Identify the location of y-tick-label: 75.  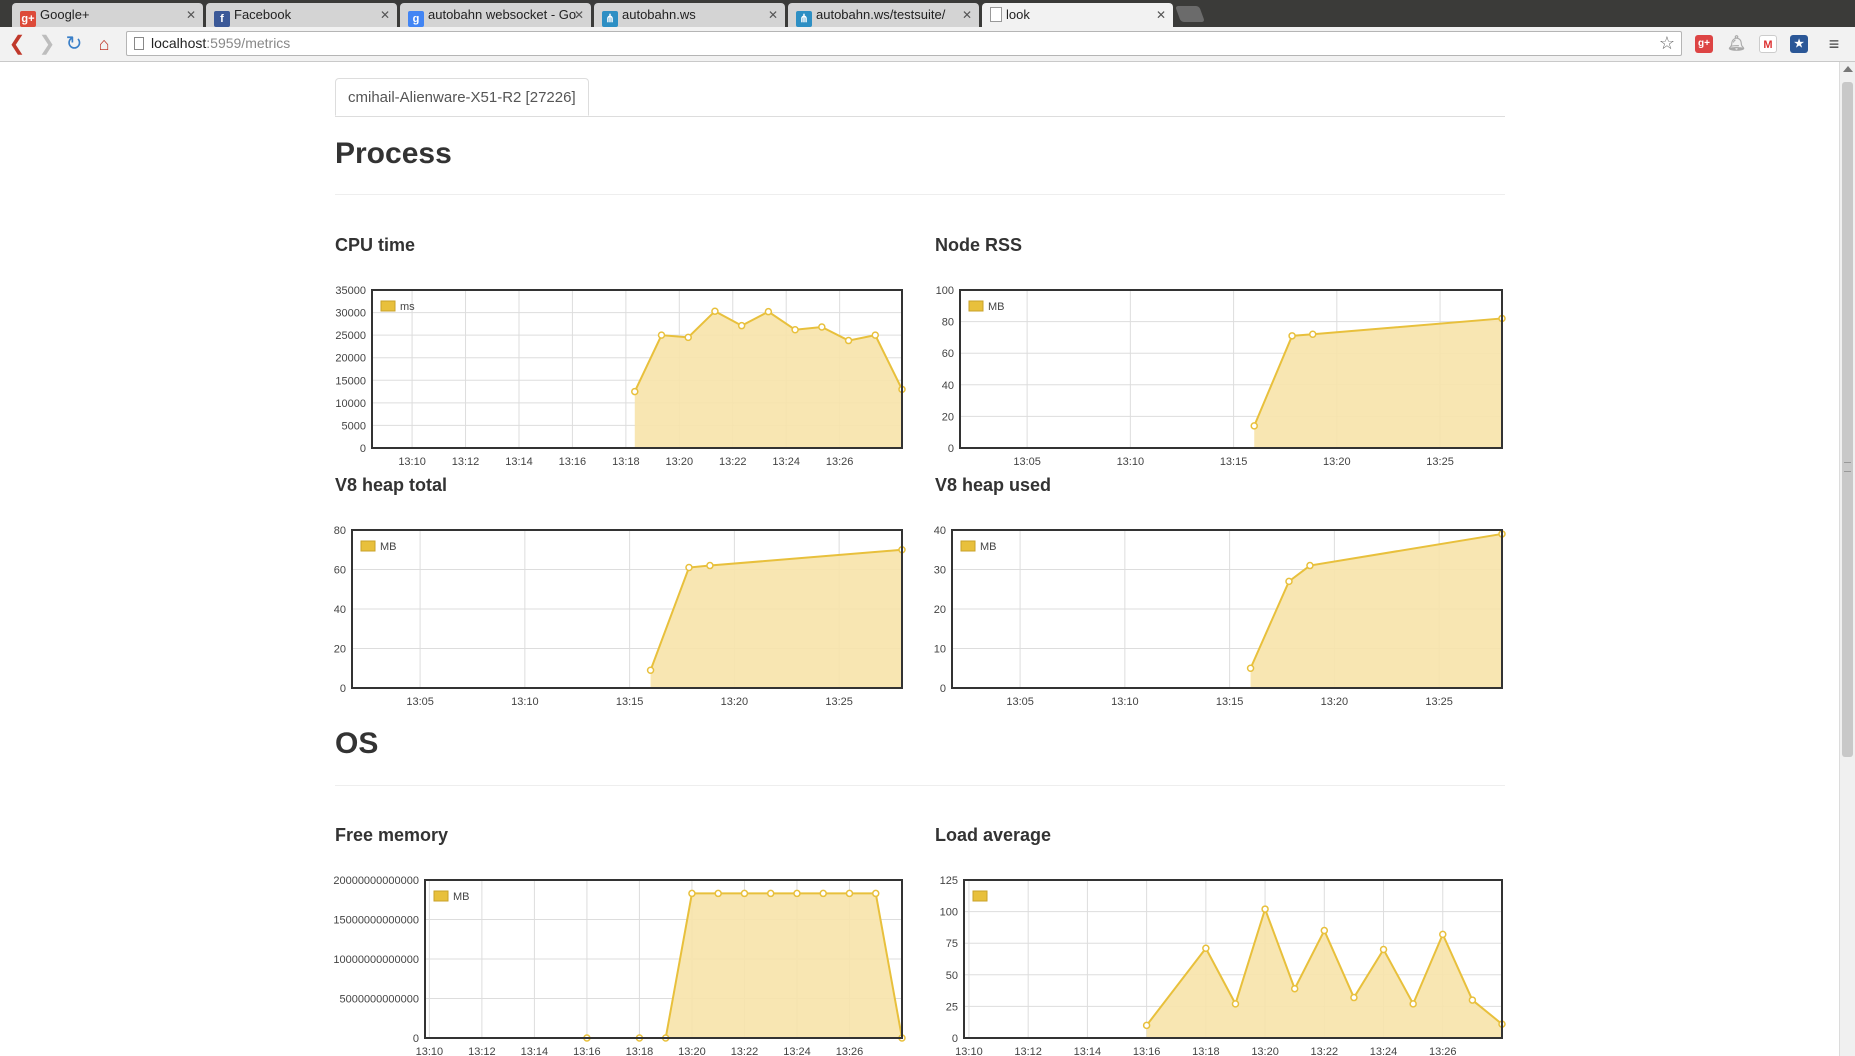
(952, 944).